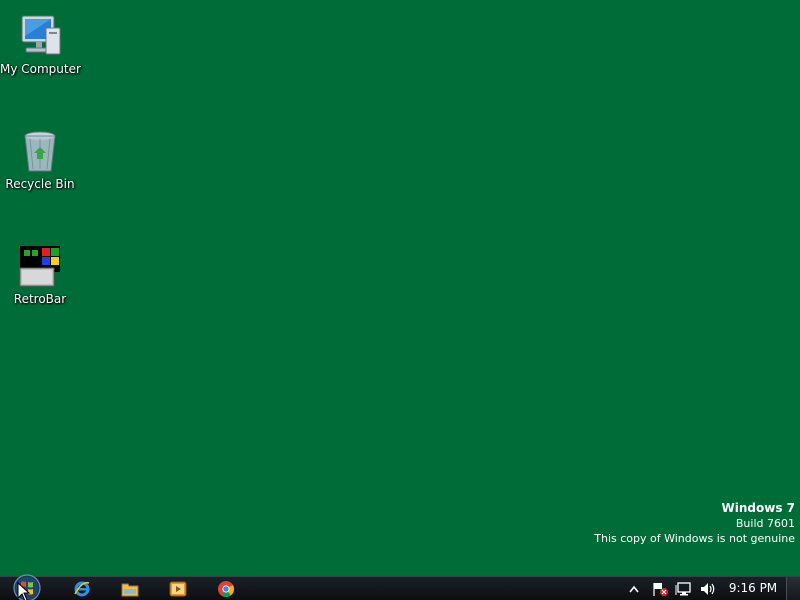  I want to click on action-center-button, so click(660, 589).